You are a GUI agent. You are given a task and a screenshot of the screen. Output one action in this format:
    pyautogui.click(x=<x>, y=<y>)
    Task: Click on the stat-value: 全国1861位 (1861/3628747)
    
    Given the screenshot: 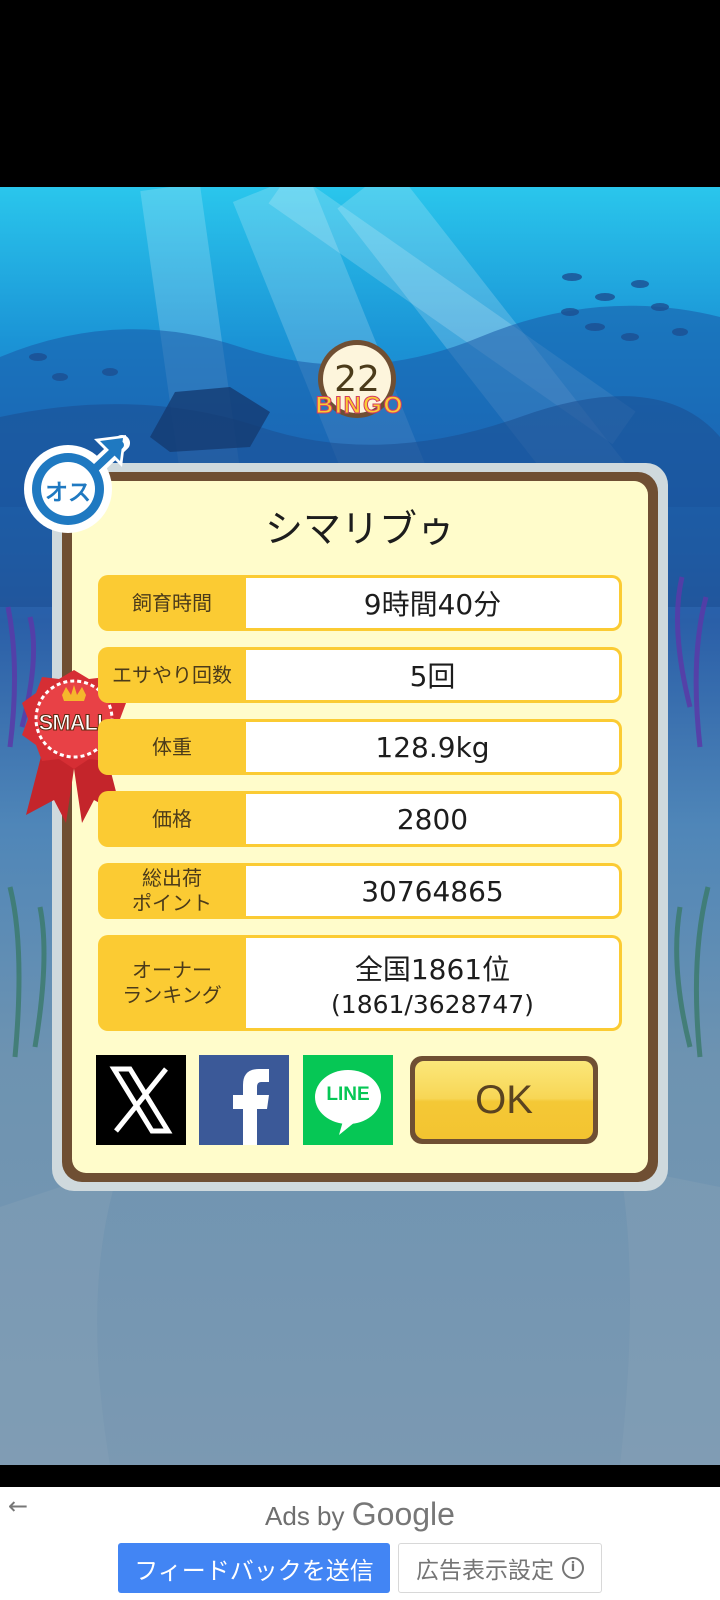 What is the action you would take?
    pyautogui.click(x=434, y=983)
    